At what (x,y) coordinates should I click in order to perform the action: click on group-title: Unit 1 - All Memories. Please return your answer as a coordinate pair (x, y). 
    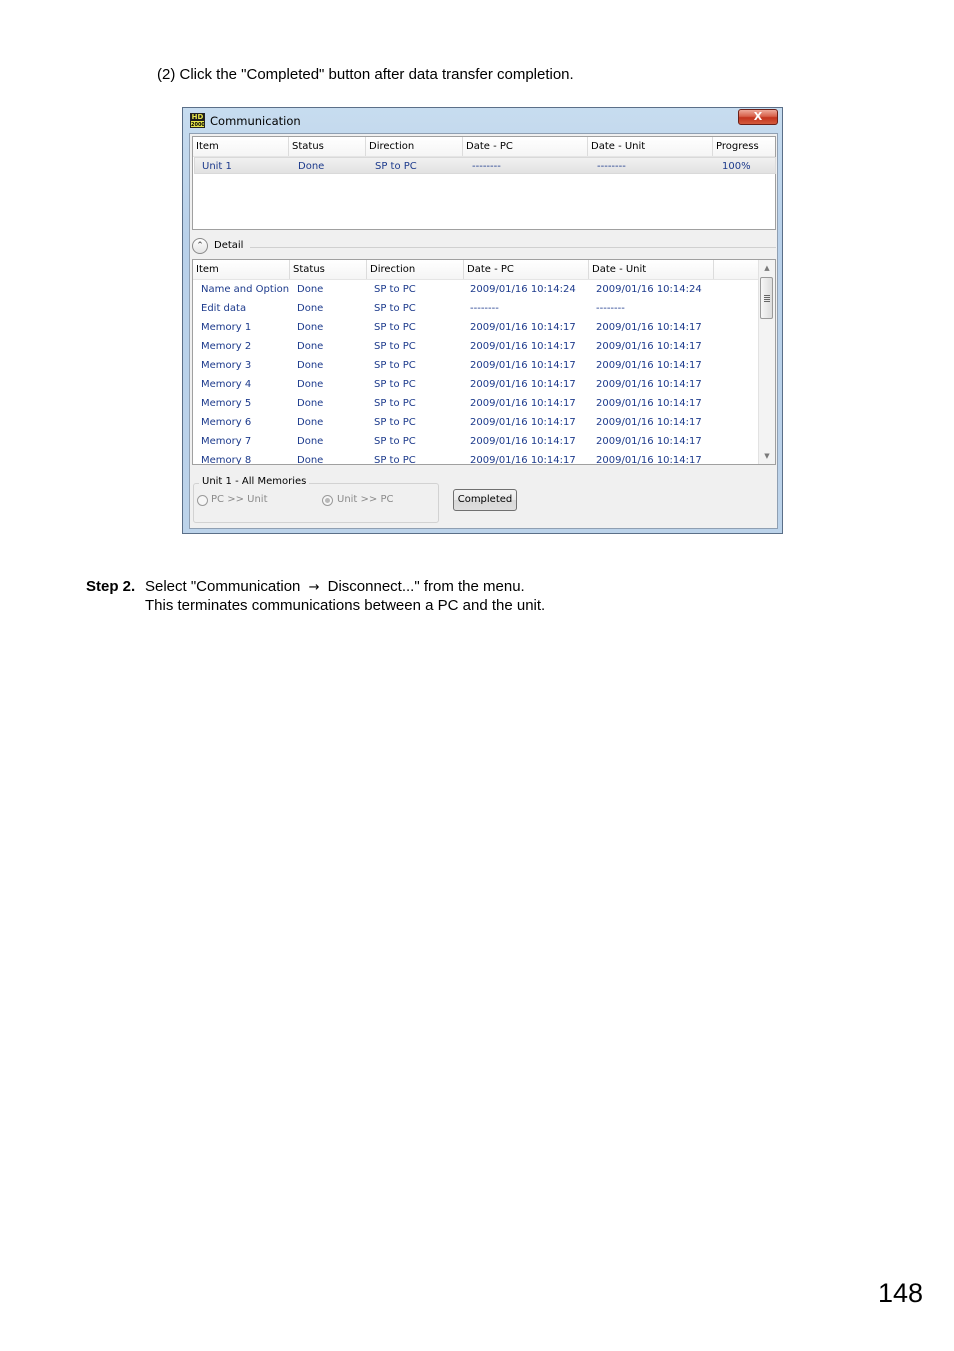
    Looking at the image, I should click on (254, 481).